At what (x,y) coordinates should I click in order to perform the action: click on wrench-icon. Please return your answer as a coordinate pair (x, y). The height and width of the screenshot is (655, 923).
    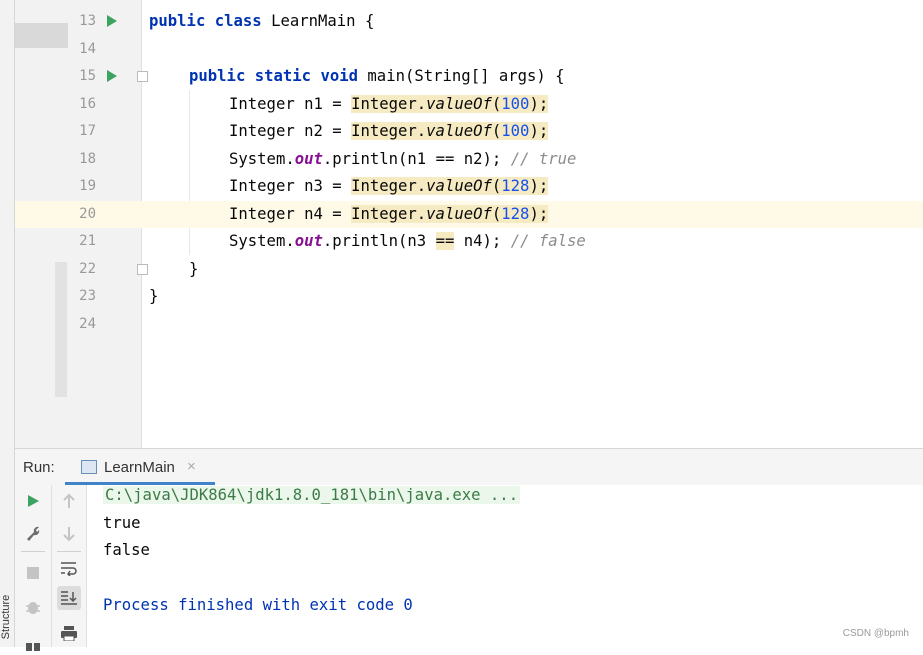
    Looking at the image, I should click on (33, 533).